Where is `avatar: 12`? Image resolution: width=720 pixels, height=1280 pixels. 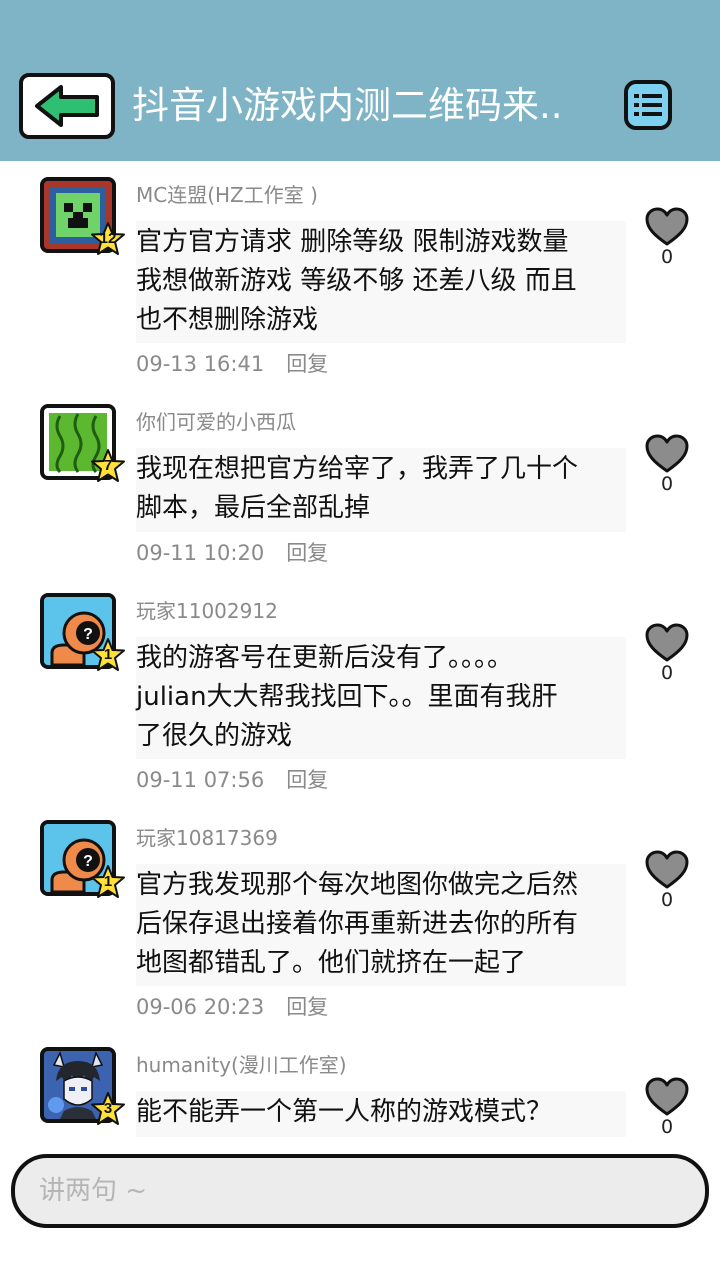
avatar: 12 is located at coordinates (82, 218).